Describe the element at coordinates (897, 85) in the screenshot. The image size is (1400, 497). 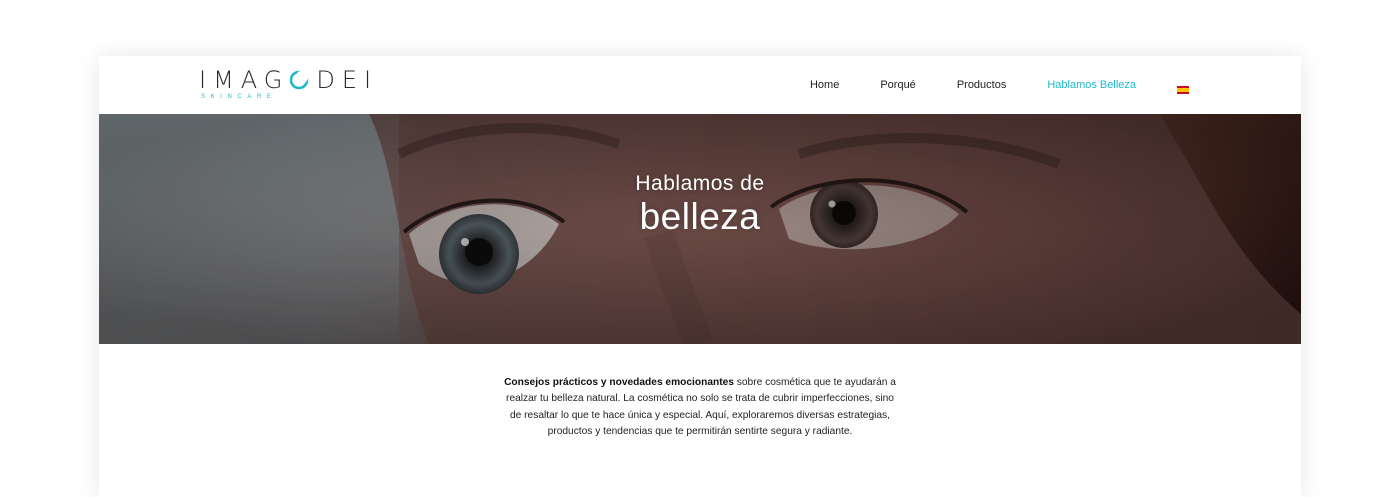
I see `nav-porque: Porqué` at that location.